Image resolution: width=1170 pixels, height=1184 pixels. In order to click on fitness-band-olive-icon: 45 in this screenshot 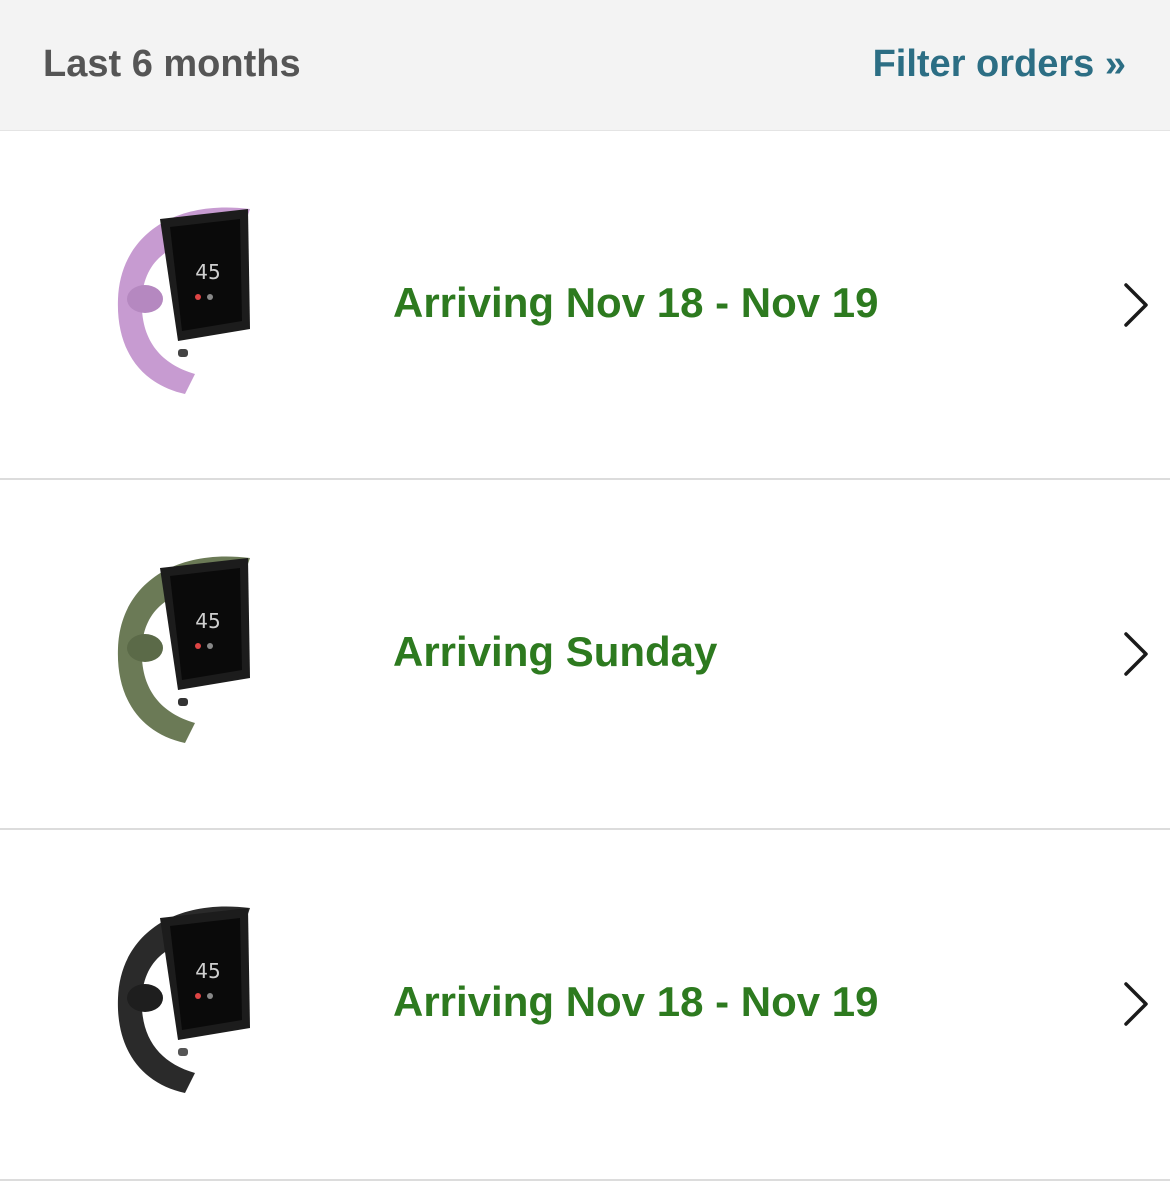, I will do `click(183, 649)`.